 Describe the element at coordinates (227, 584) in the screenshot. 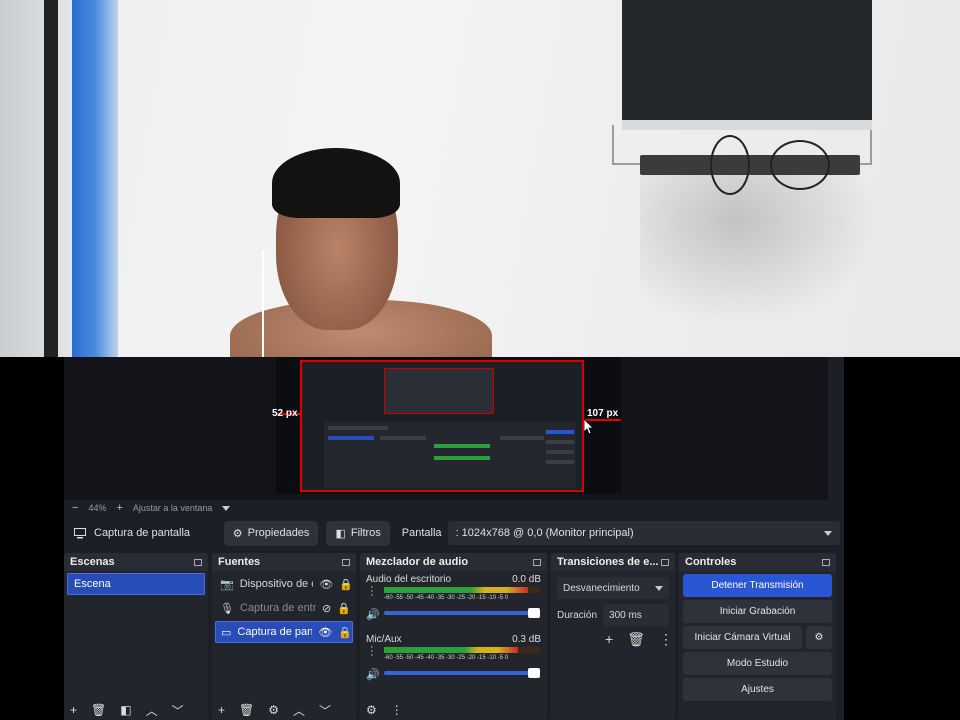

I see `camera-icon: 📷` at that location.